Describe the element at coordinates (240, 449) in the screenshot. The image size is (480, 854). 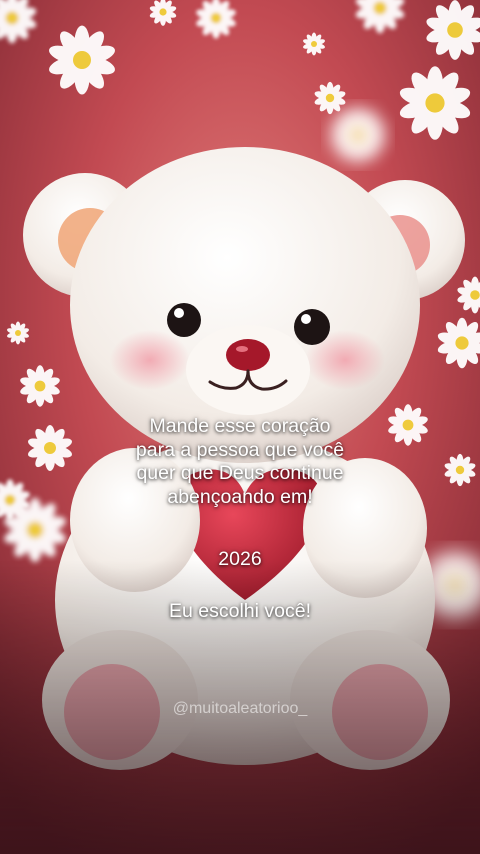
I see `message-line: para a pessoa que você` at that location.